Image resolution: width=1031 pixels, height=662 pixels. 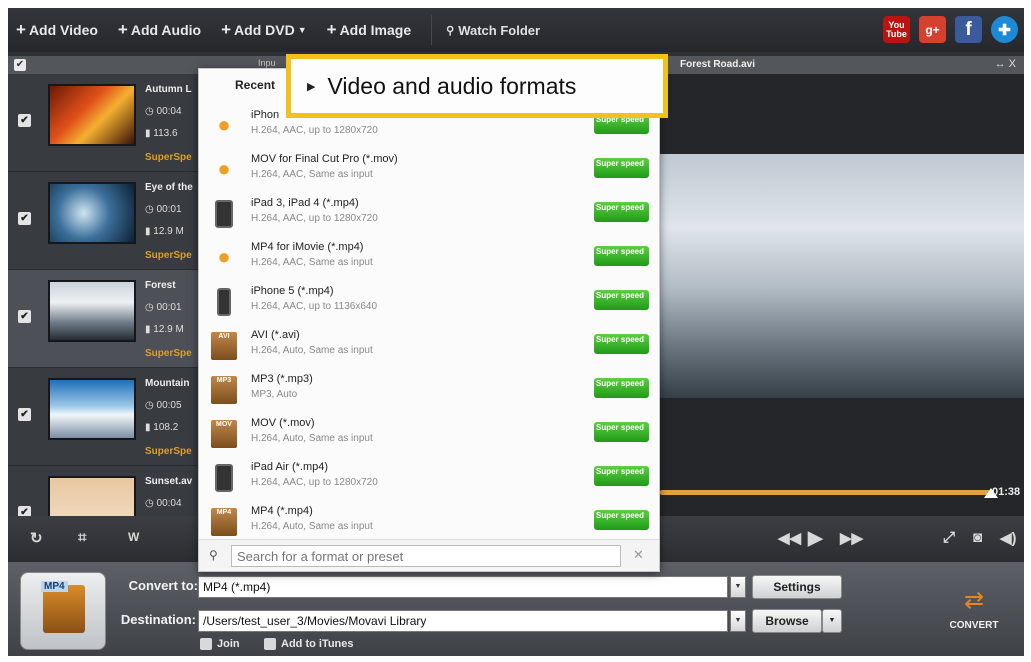 What do you see at coordinates (968, 29) in the screenshot?
I see `facebook-icon: f` at bounding box center [968, 29].